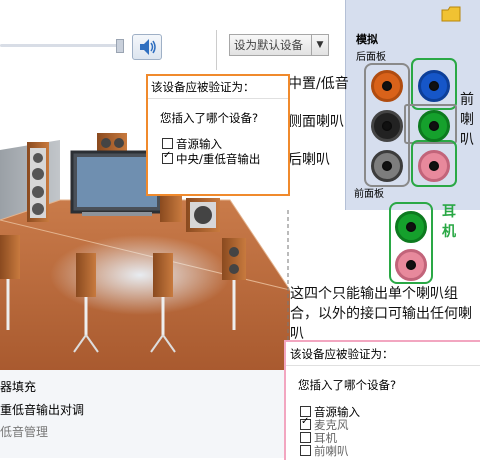 This screenshot has width=480, height=460. Describe the element at coordinates (434, 166) in the screenshot. I see `jack-pink` at that location.